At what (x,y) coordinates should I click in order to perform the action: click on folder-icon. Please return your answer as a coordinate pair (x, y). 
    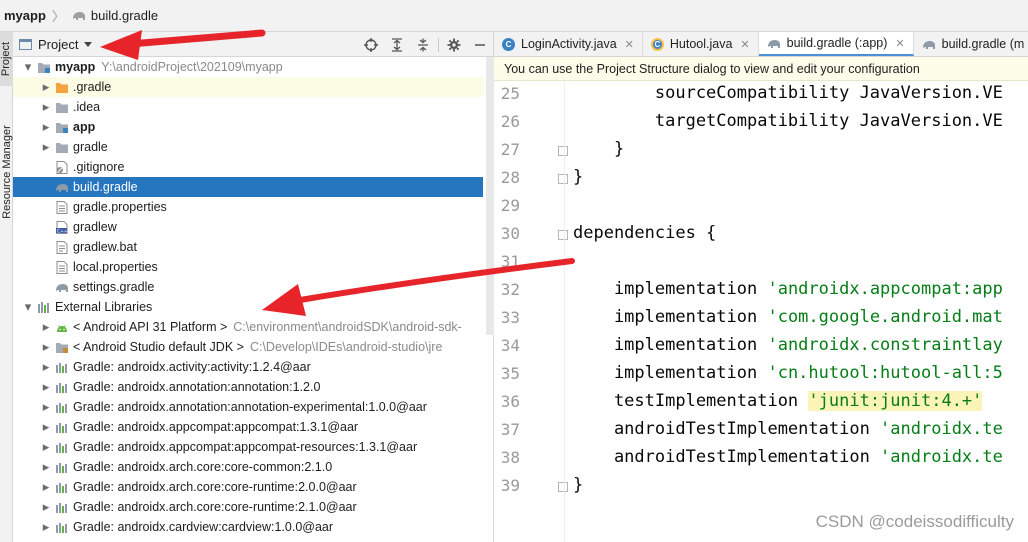
    Looking at the image, I should click on (62, 147).